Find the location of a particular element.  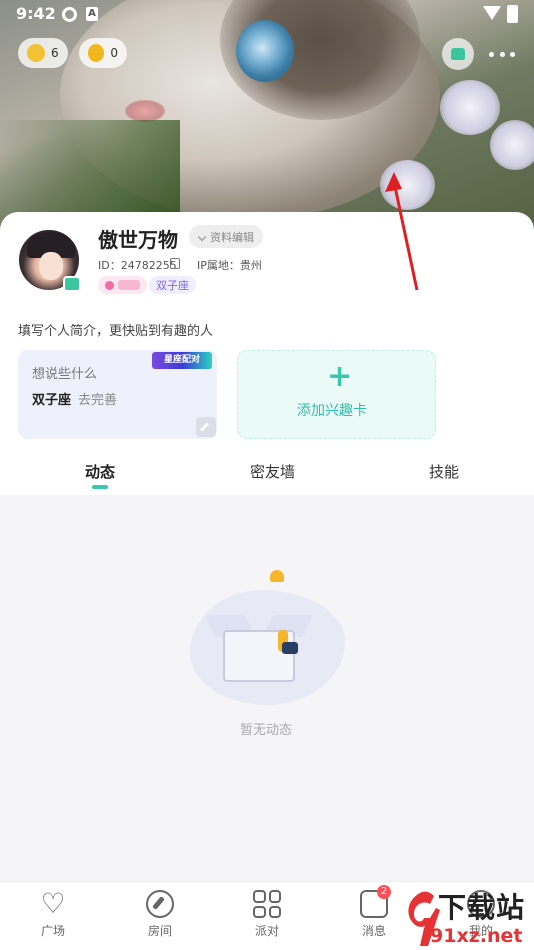

nav-item-messages: 消息 is located at coordinates (374, 914).